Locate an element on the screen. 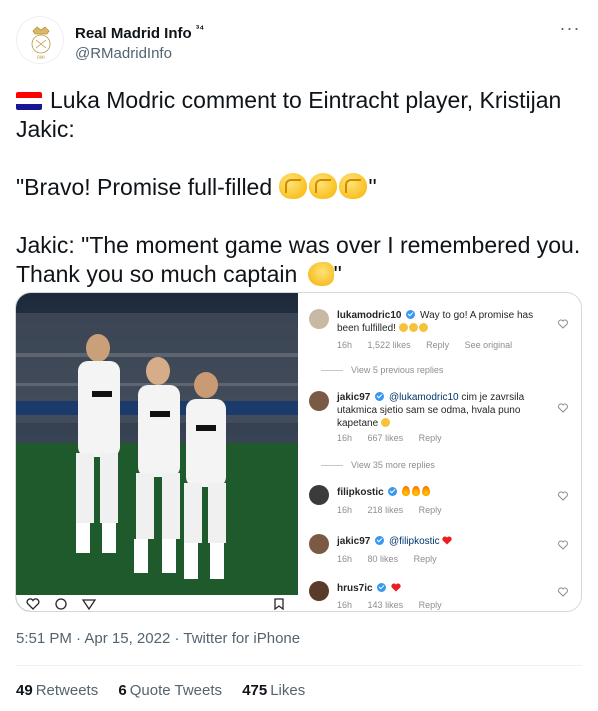 This screenshot has height=711, width=598. comment-text: filipkostic is located at coordinates (444, 492).